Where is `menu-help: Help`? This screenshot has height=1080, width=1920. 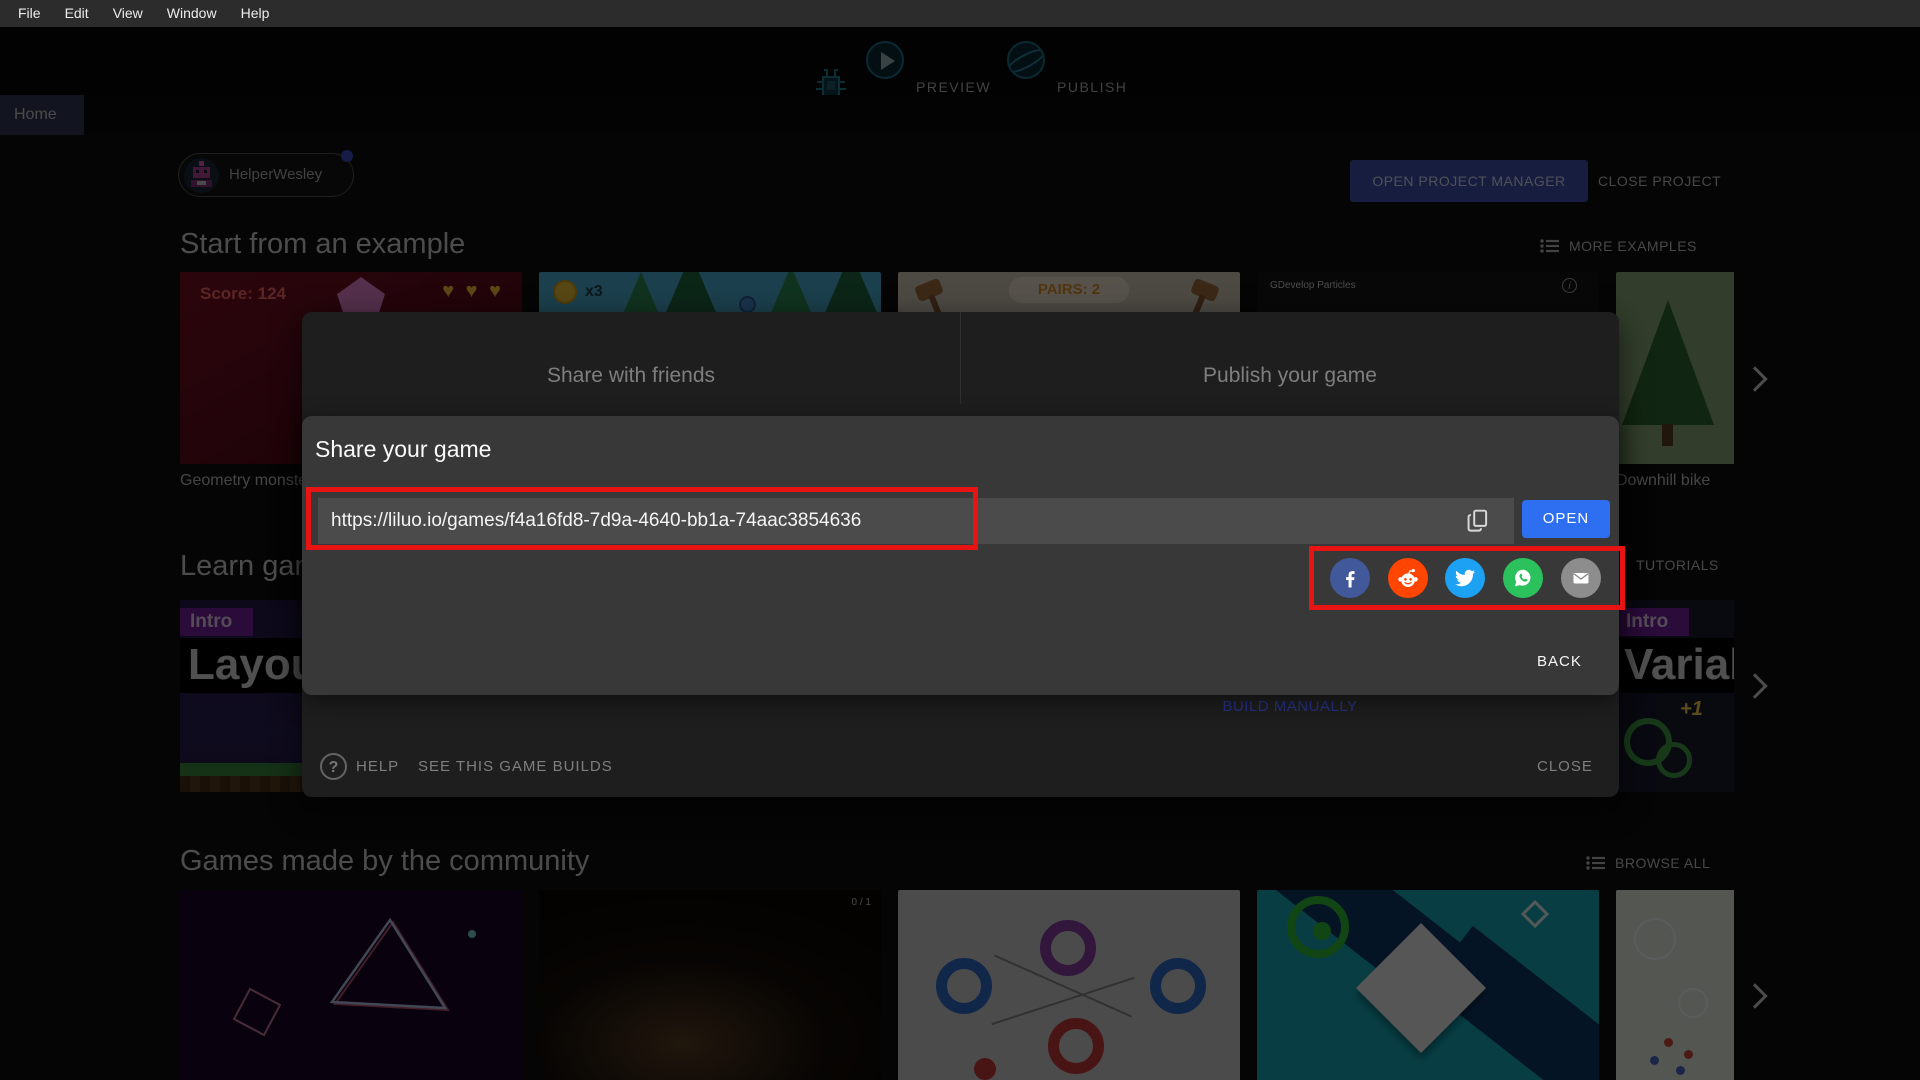 menu-help: Help is located at coordinates (255, 13).